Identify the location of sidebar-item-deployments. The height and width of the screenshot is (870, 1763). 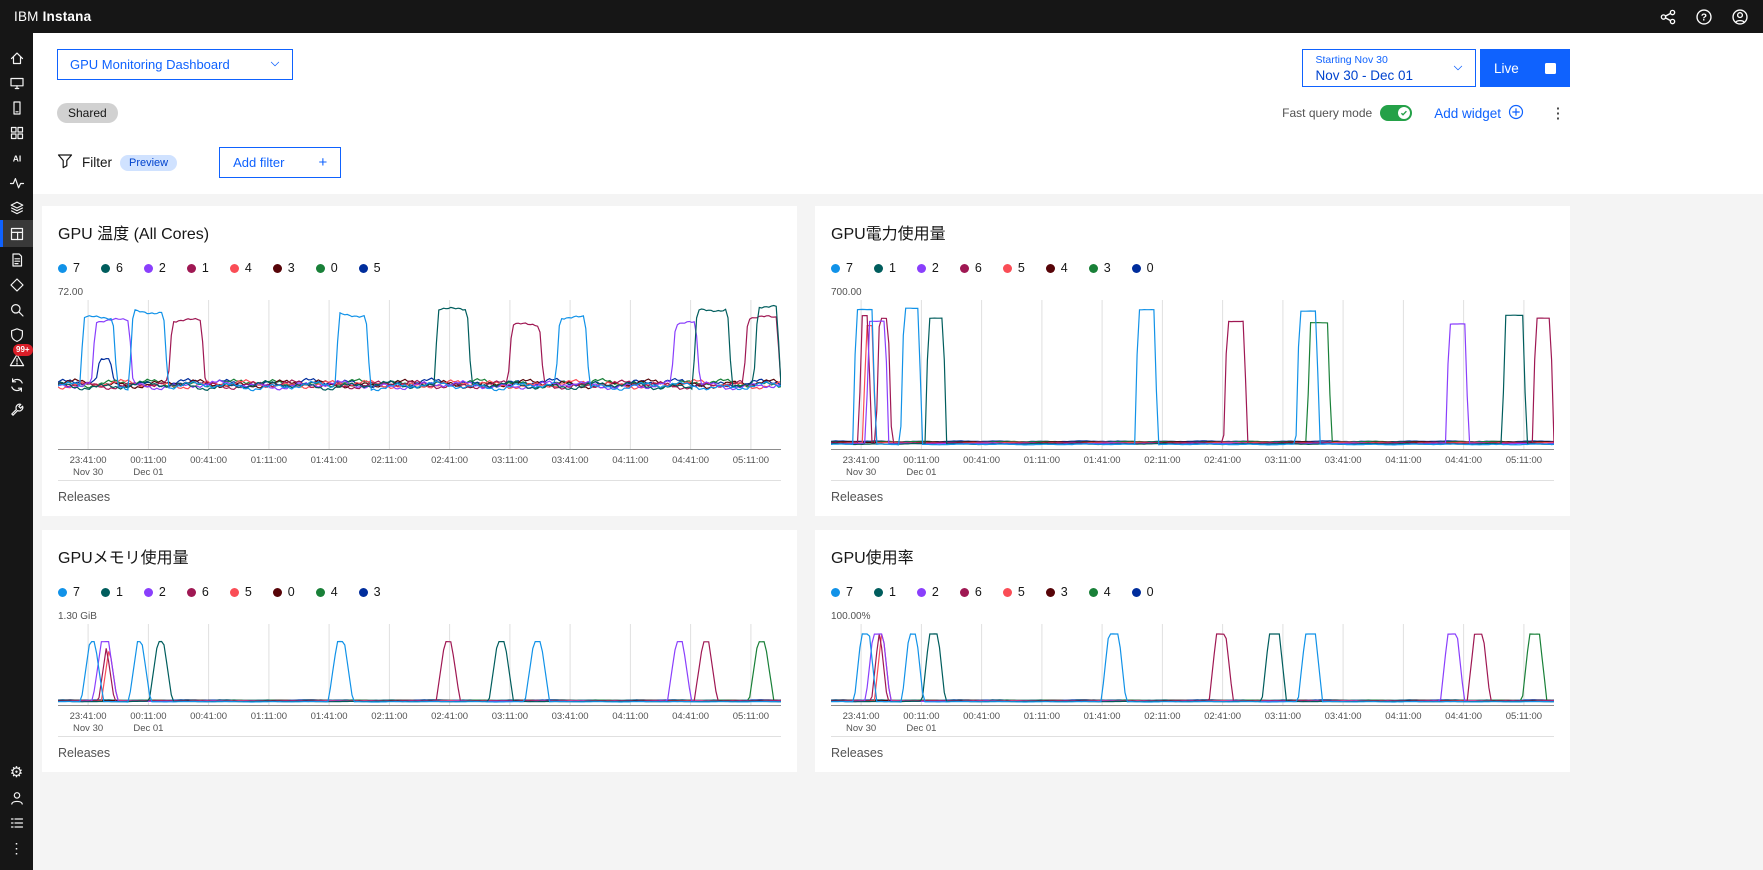
(16, 284).